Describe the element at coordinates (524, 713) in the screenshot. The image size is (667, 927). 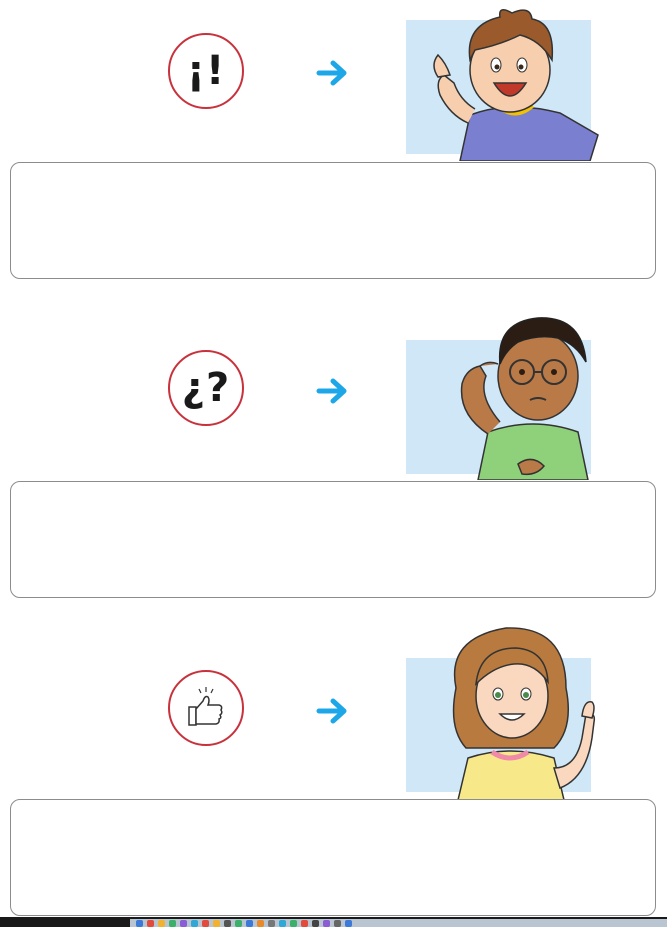
I see `girl-thumbs-up-illustration` at that location.